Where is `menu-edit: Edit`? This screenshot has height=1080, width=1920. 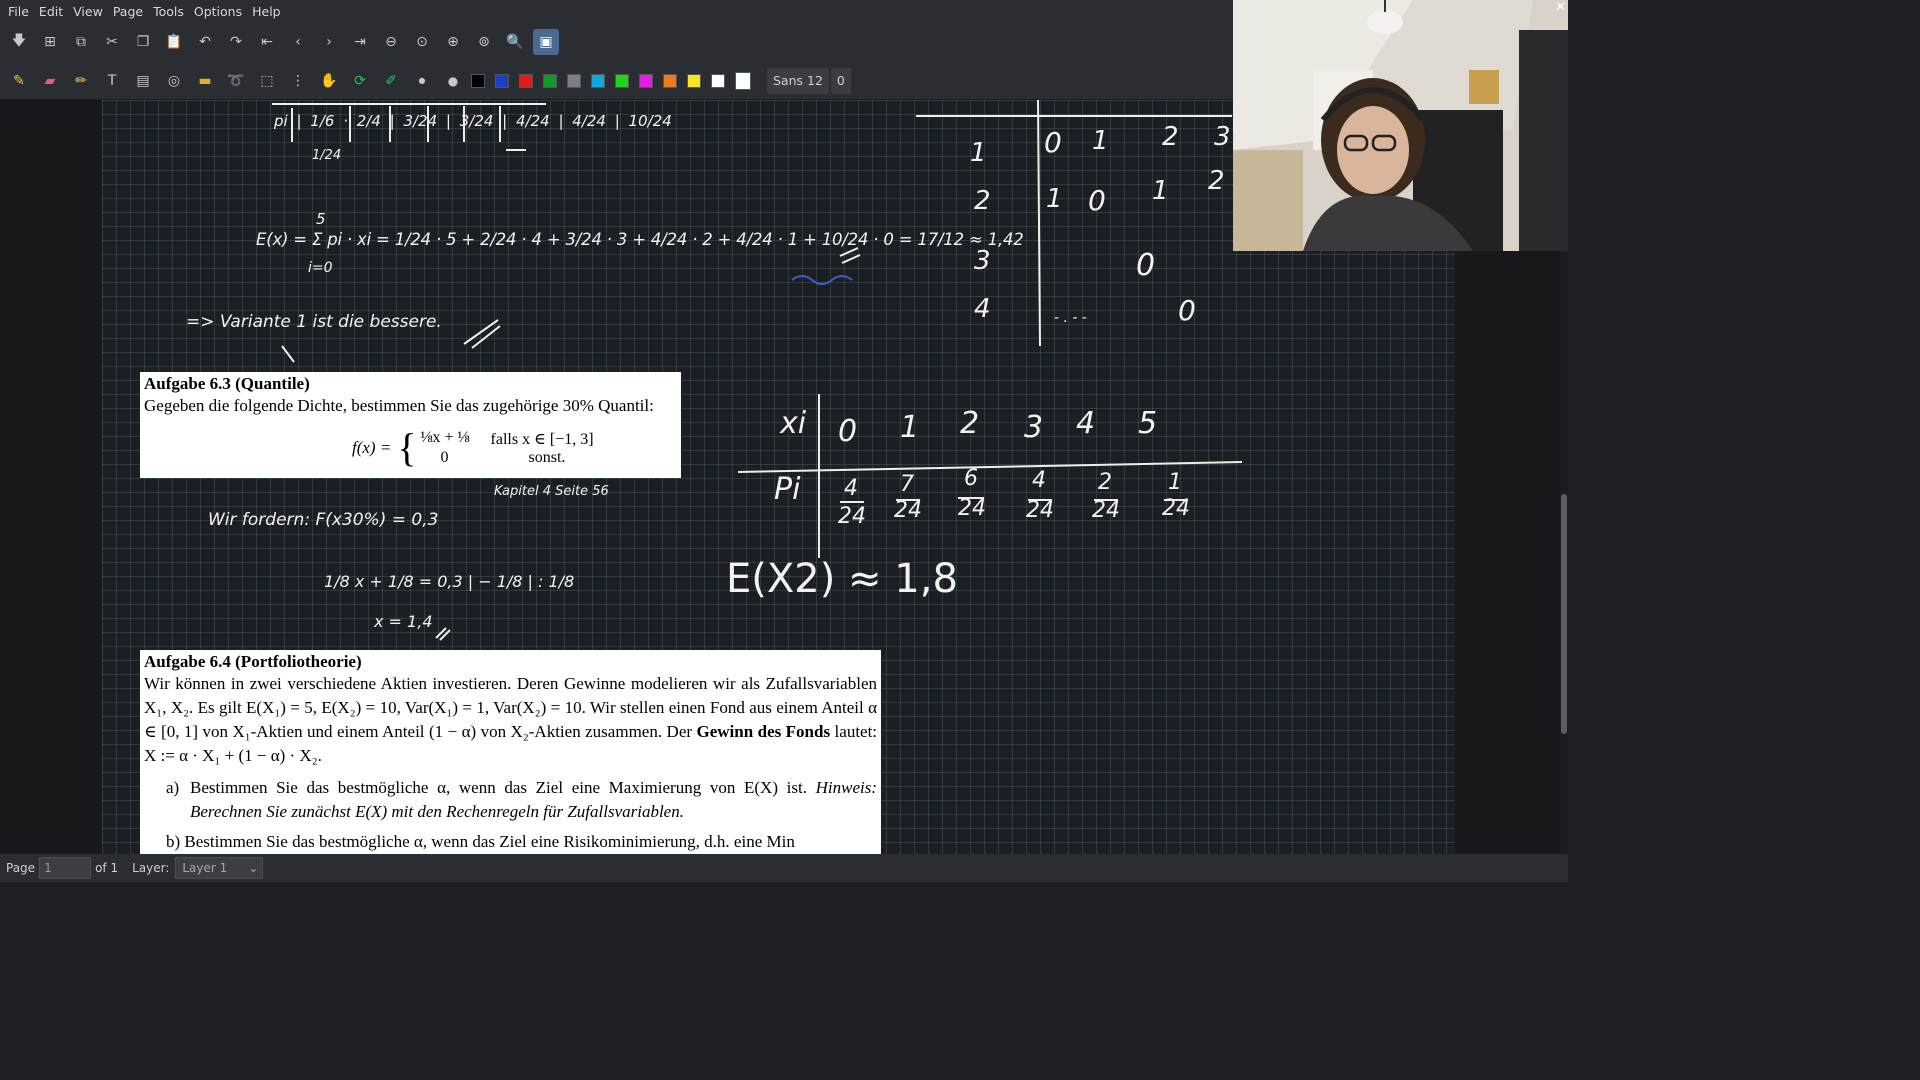 menu-edit: Edit is located at coordinates (51, 11).